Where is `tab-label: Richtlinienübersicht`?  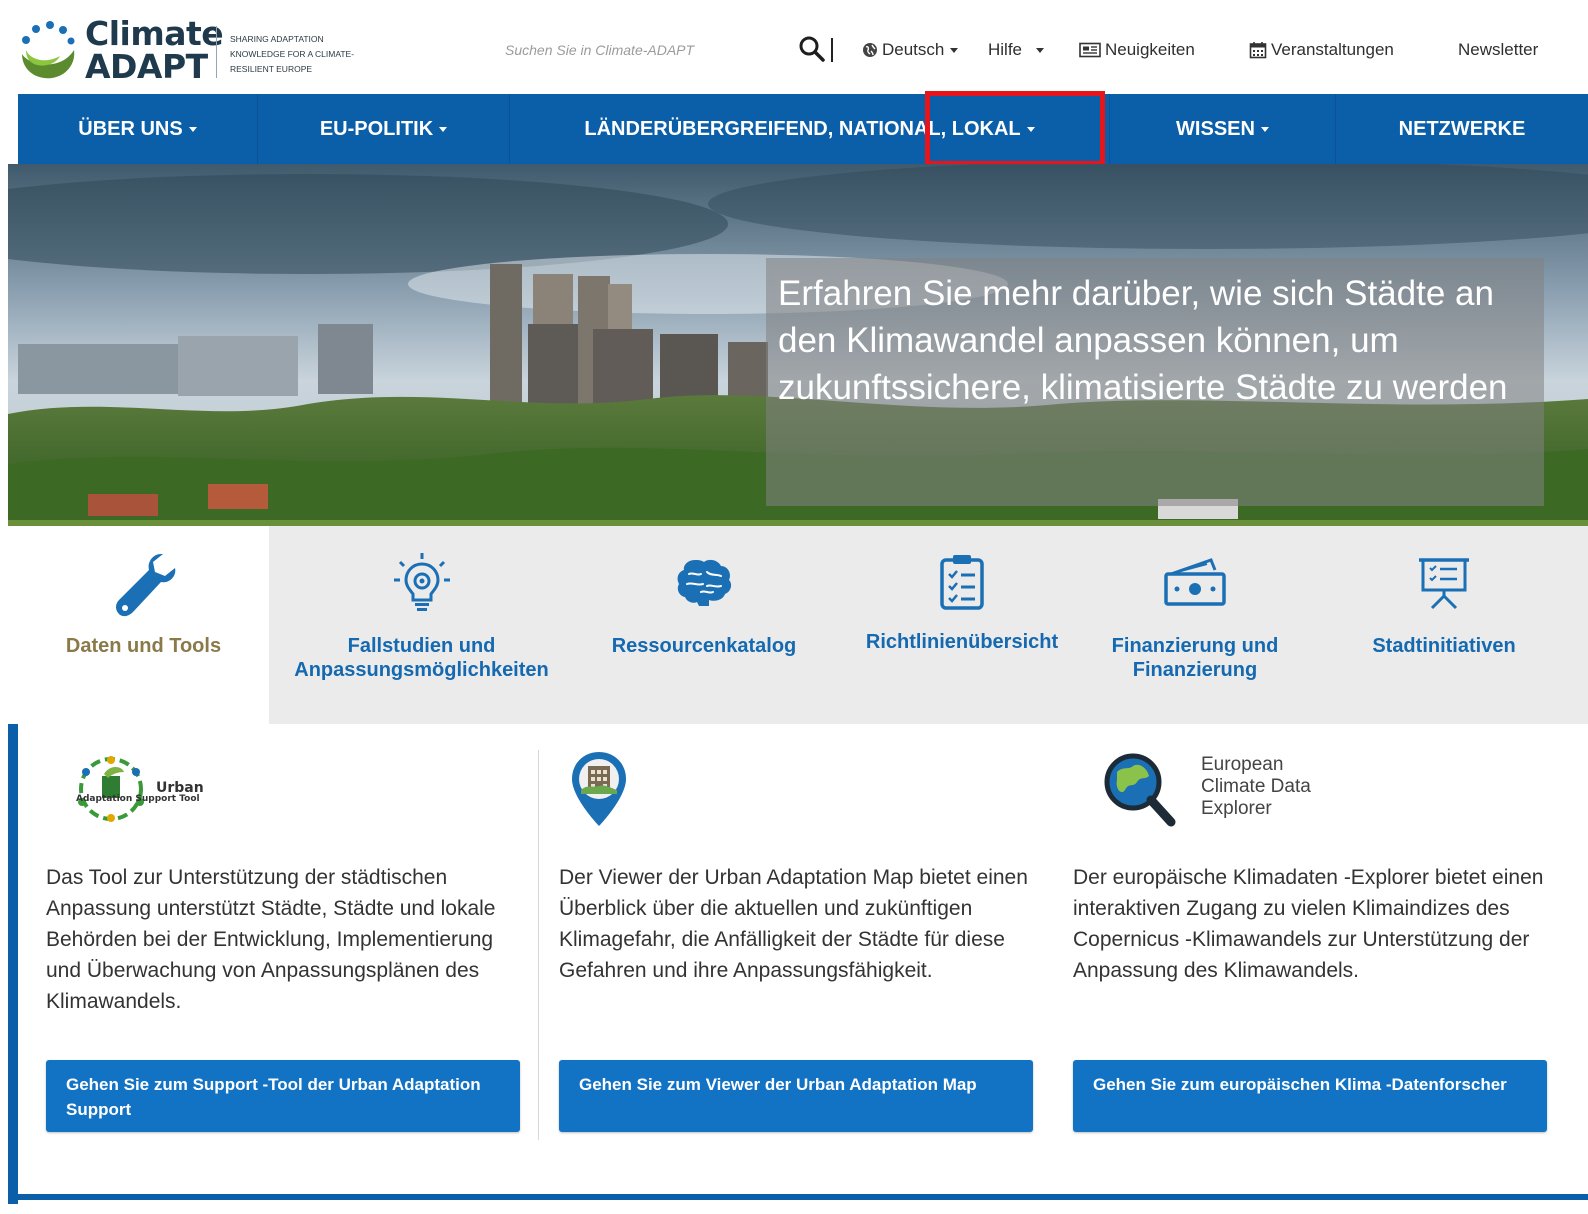
tab-label: Richtlinienübersicht is located at coordinates (962, 642).